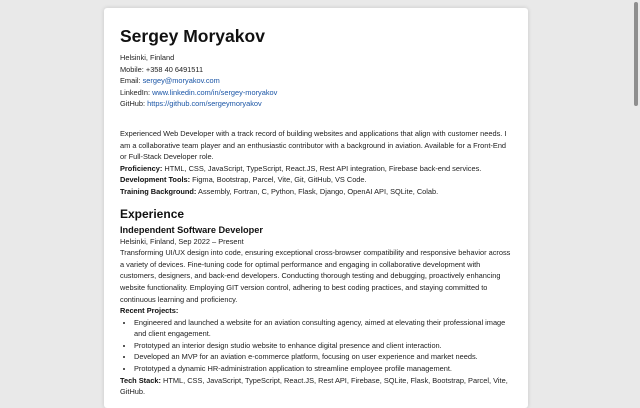 The image size is (640, 408). Describe the element at coordinates (147, 57) in the screenshot. I see `location-text: Helsinki, Finland` at that location.